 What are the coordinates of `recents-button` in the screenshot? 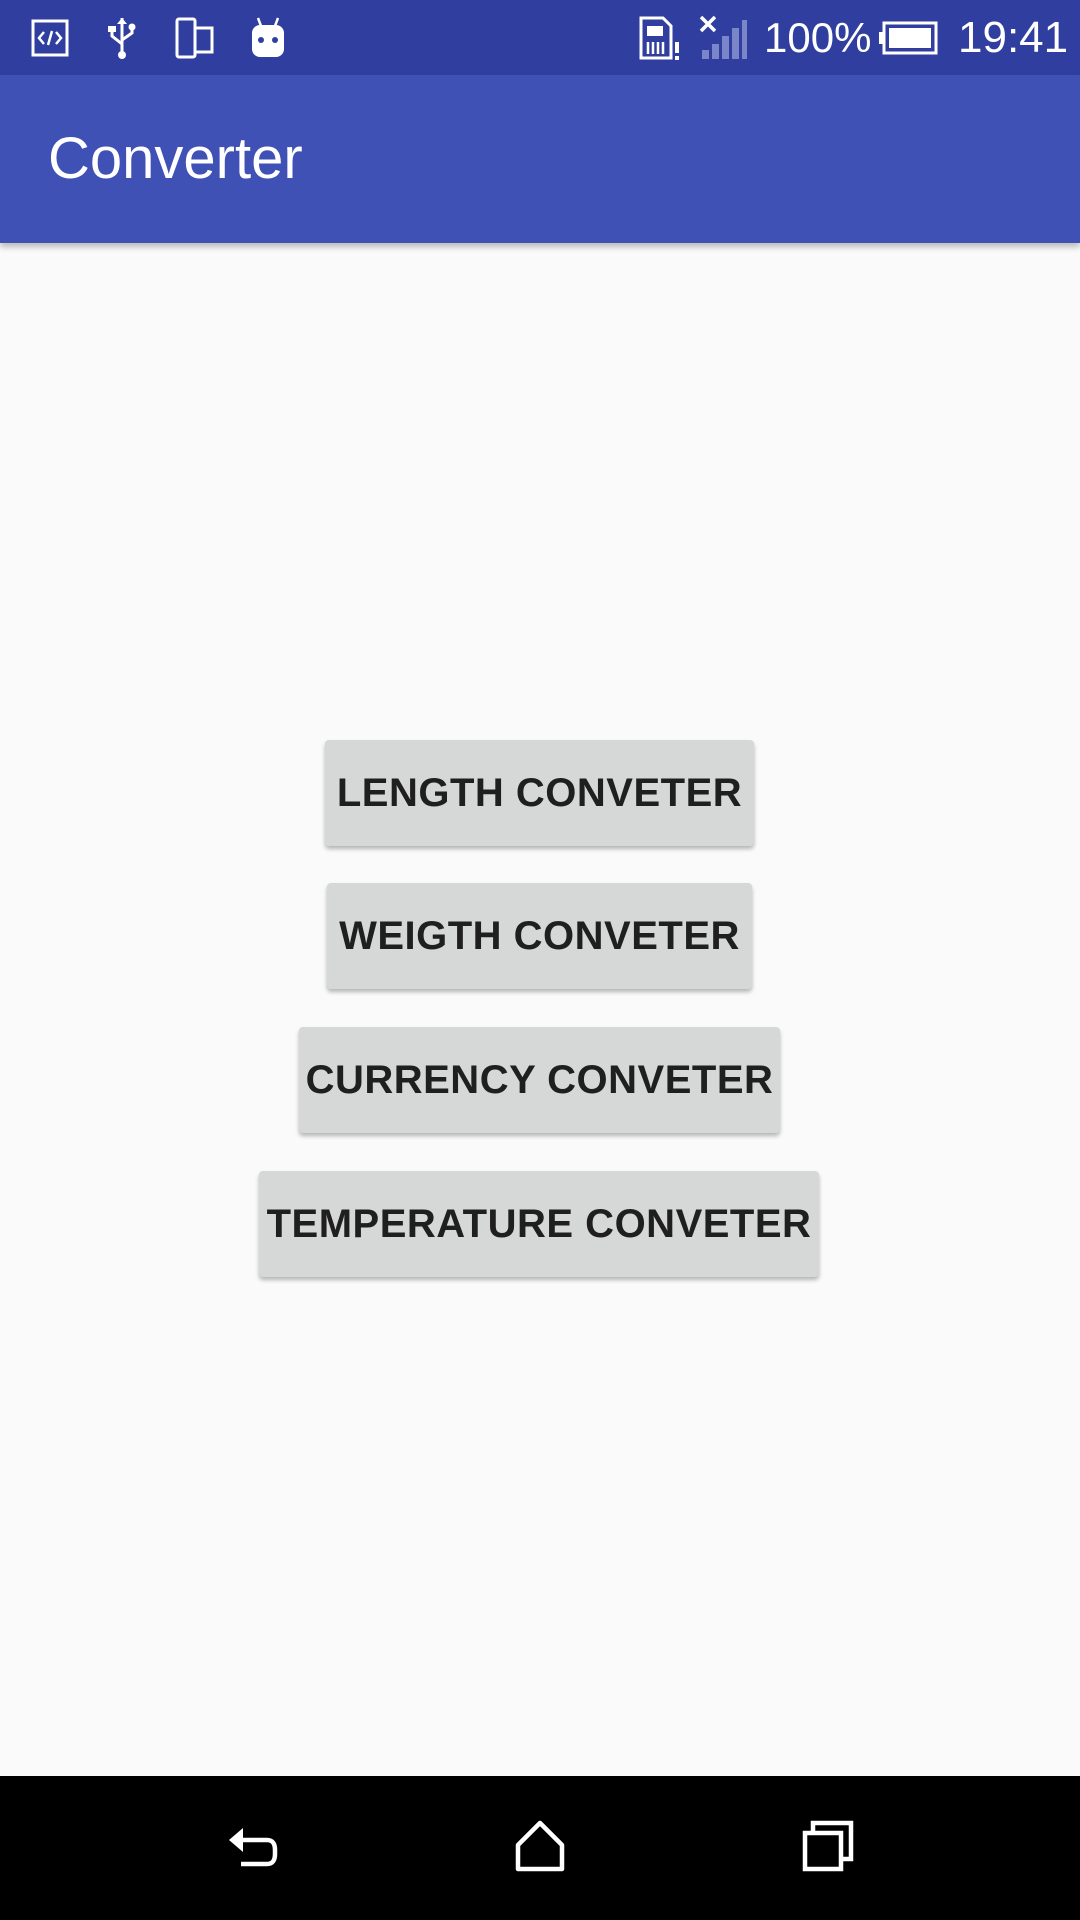 It's located at (828, 1848).